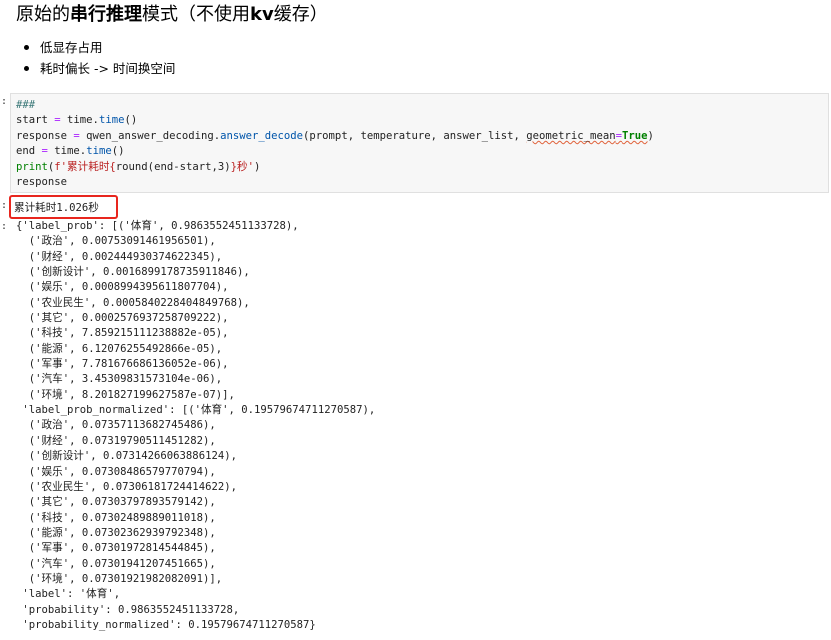  Describe the element at coordinates (125, 348) in the screenshot. I see `result-line: ('能源', 6.12076255492866e-05),` at that location.